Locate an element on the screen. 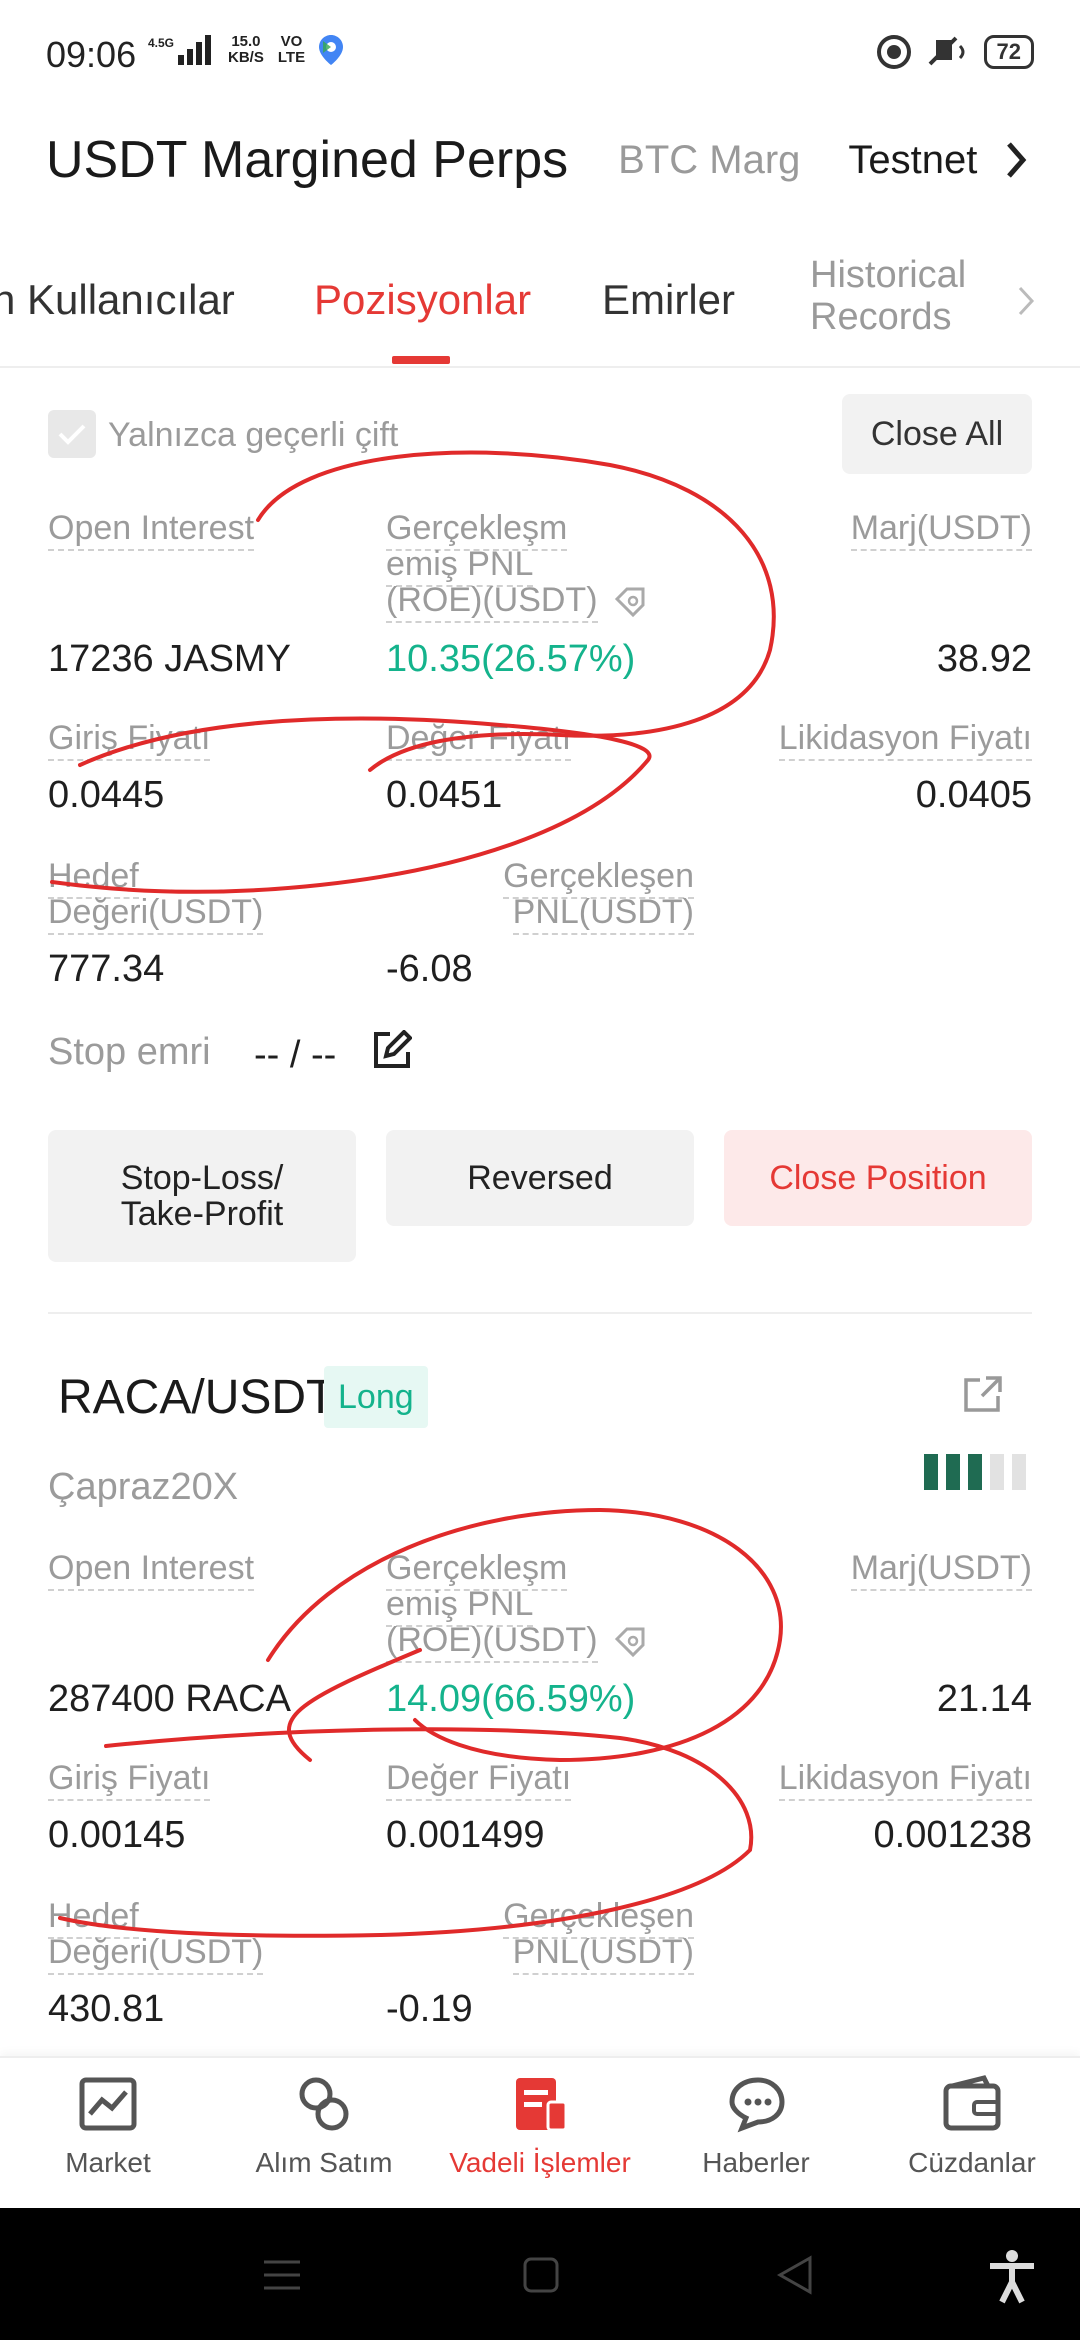  tab-orders: Emirler is located at coordinates (668, 300).